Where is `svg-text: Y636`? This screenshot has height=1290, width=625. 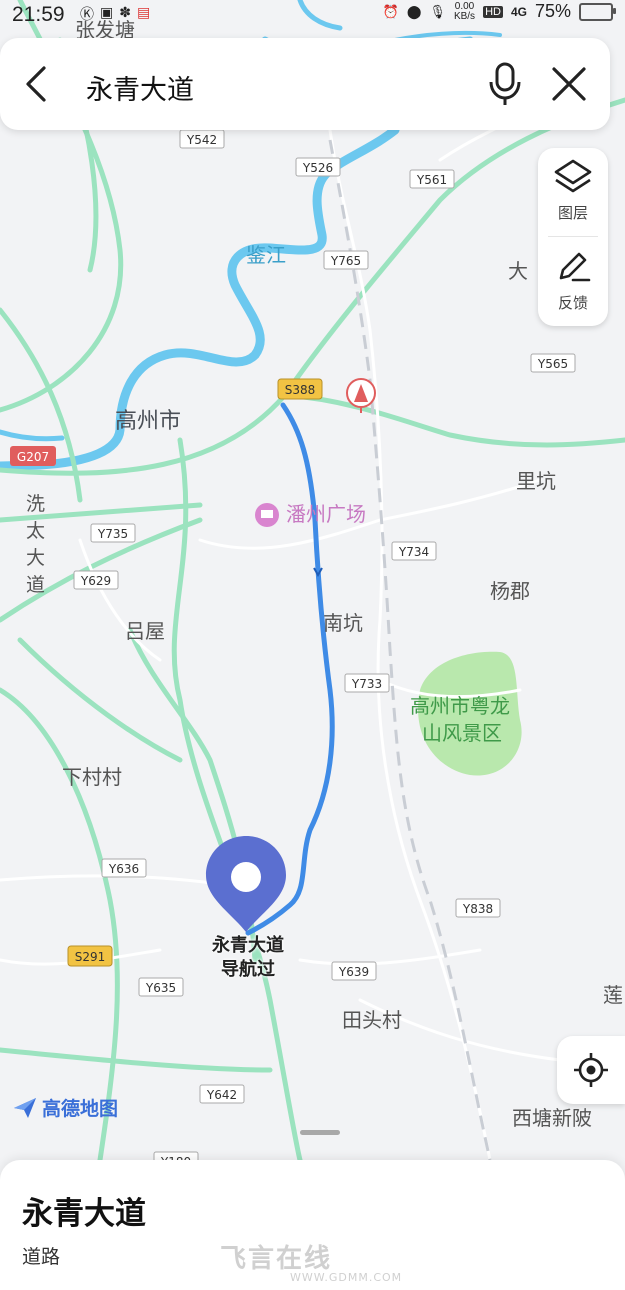
svg-text: Y636 is located at coordinates (123, 869).